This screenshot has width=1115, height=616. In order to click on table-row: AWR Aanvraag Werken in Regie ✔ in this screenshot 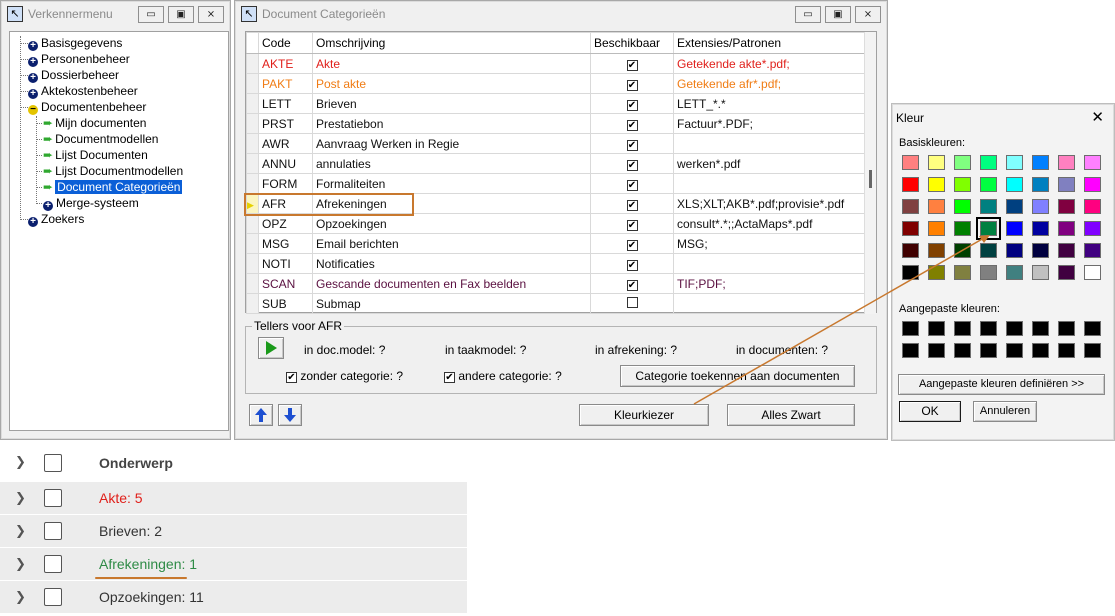, I will do `click(556, 143)`.